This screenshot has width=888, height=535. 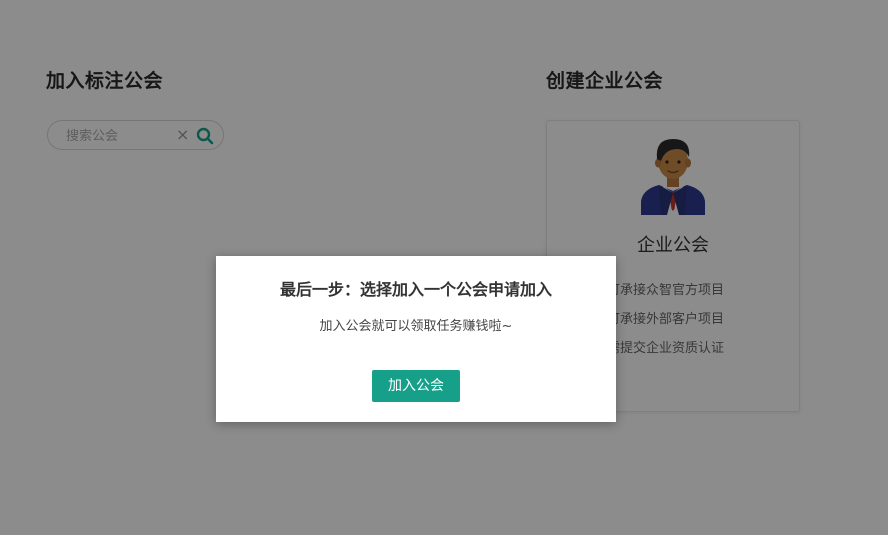 What do you see at coordinates (416, 339) in the screenshot?
I see `join-guild-modal: 最后一步：选择加入一个公会申请加入 加入公会就可以领取任务赚钱啦~ 加入公会` at bounding box center [416, 339].